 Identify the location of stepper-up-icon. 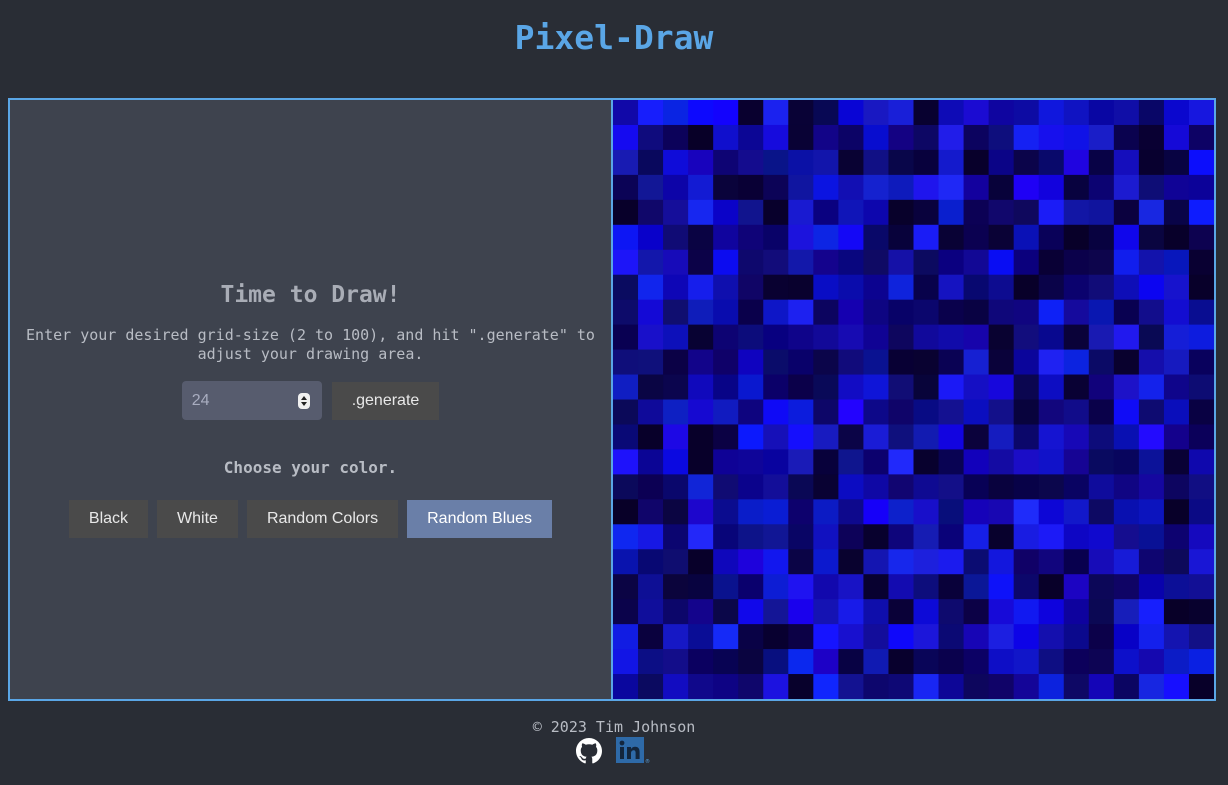
(303, 398).